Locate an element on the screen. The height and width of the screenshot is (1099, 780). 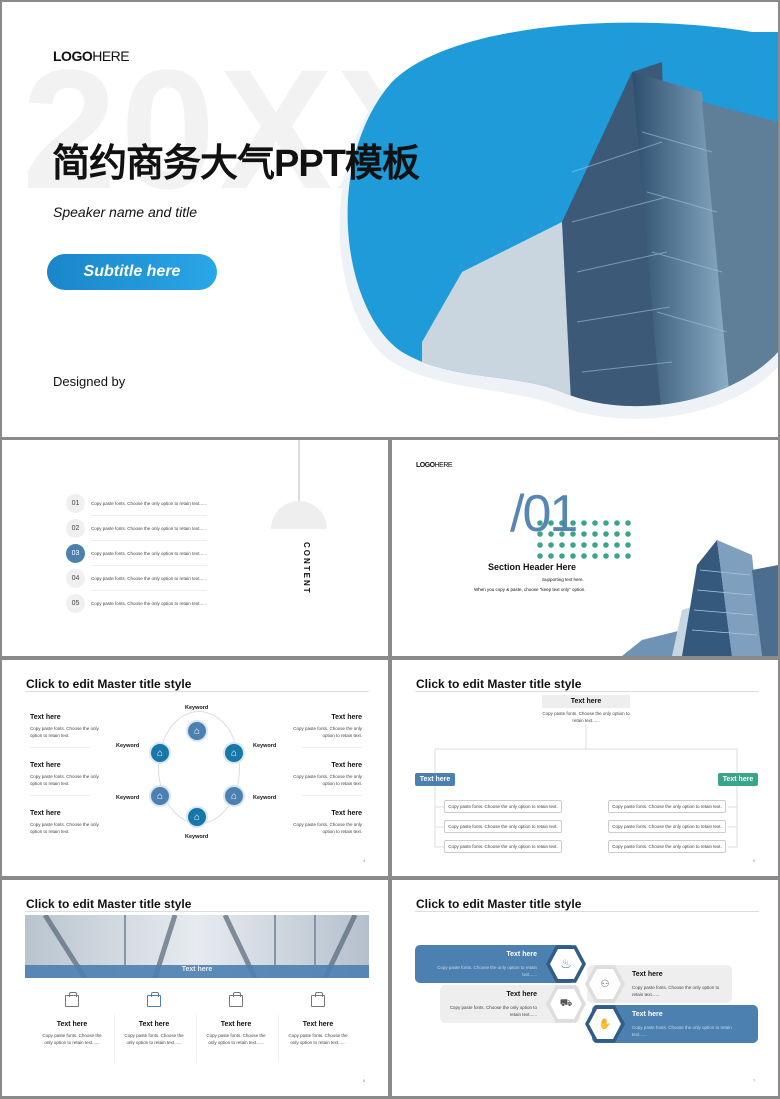
content-label: CONTENT is located at coordinates (306, 568).